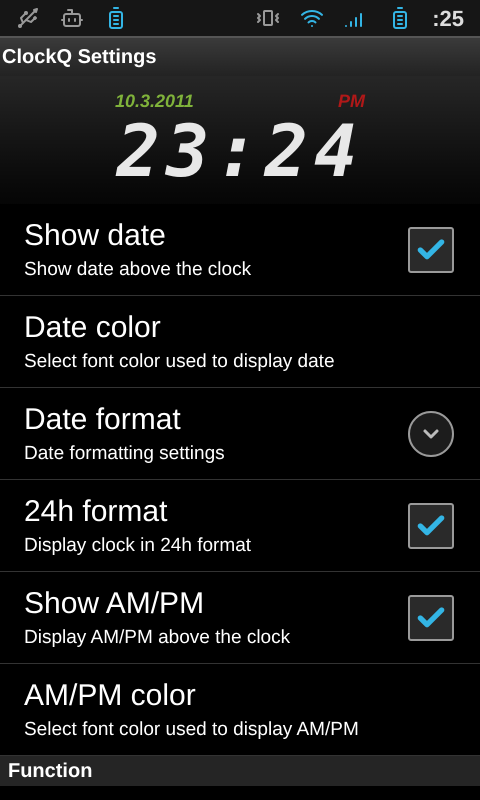 This screenshot has width=480, height=800. What do you see at coordinates (240, 342) in the screenshot?
I see `settings-row: Date color Select font color used to display date` at bounding box center [240, 342].